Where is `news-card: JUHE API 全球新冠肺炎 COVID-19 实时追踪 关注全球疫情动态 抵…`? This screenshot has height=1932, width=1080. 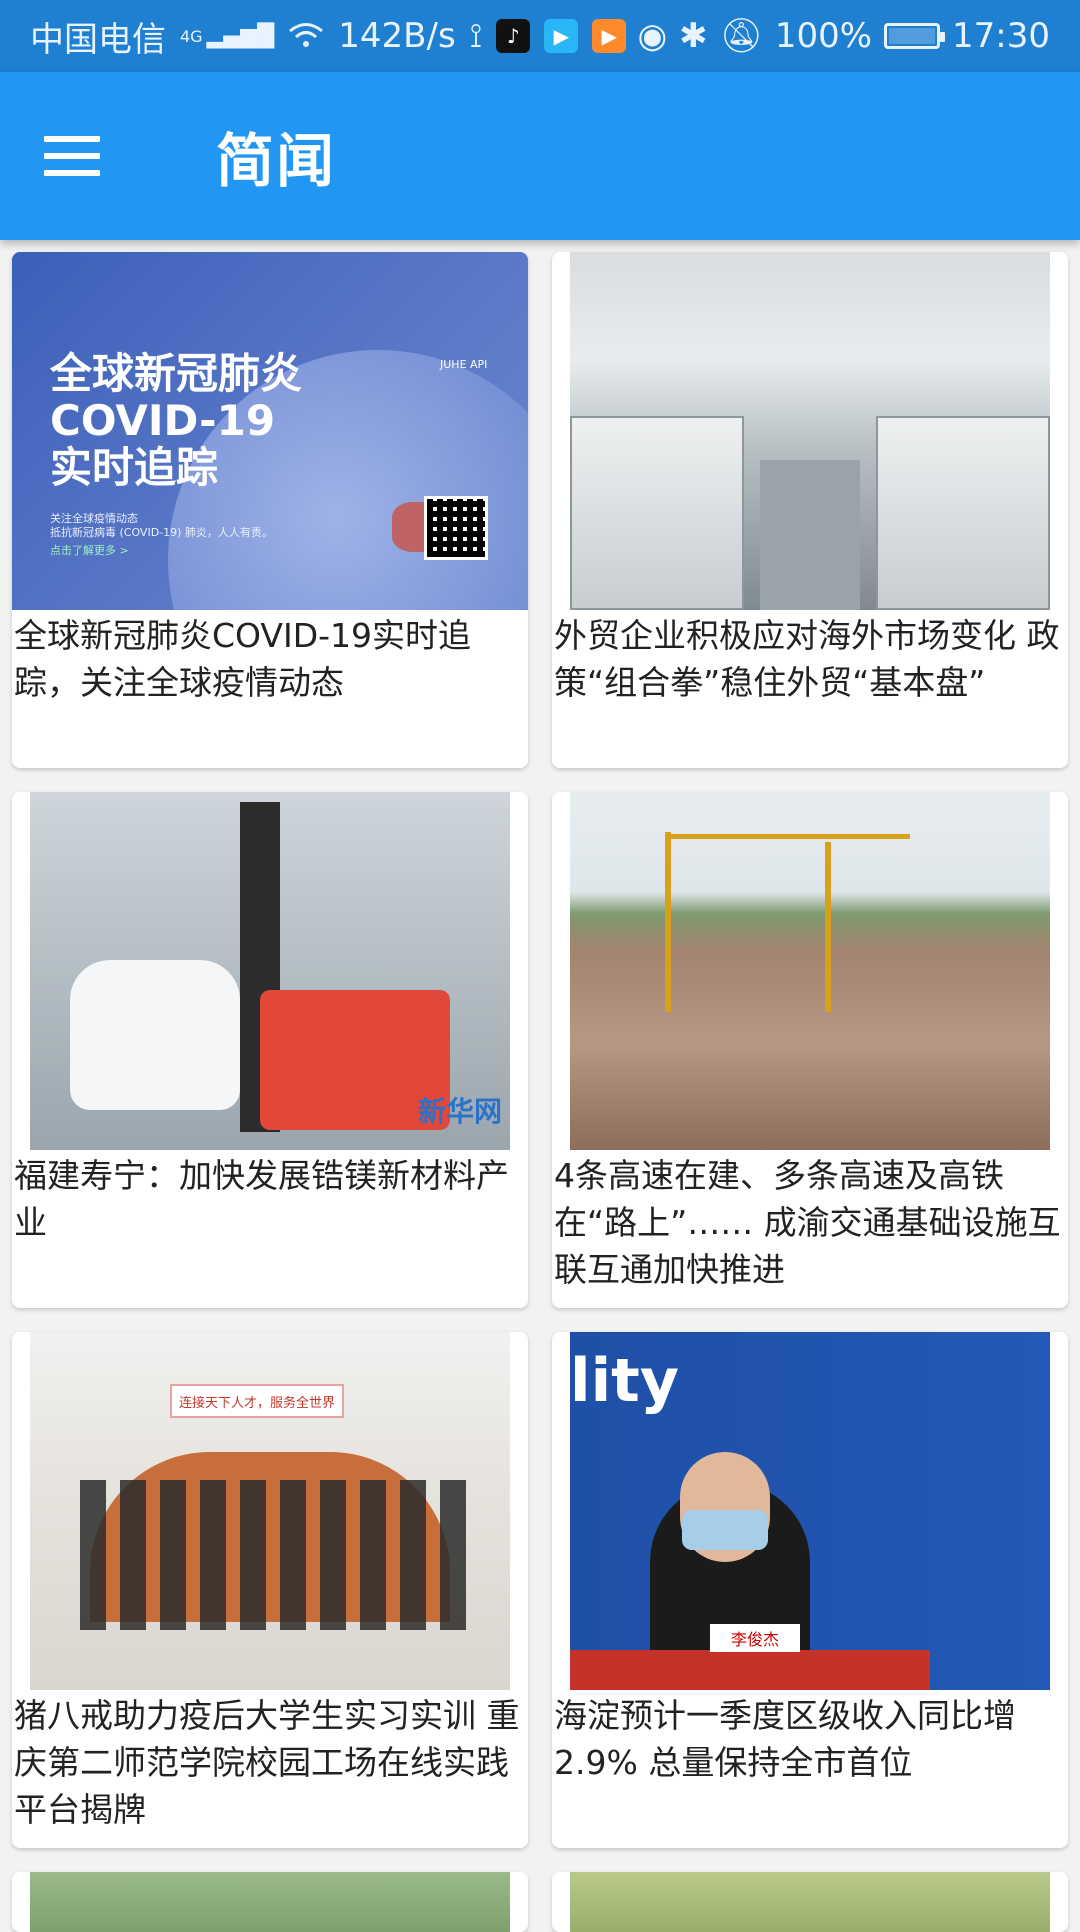
news-card: JUHE API 全球新冠肺炎 COVID-19 实时追踪 关注全球疫情动态 抵… is located at coordinates (270, 510).